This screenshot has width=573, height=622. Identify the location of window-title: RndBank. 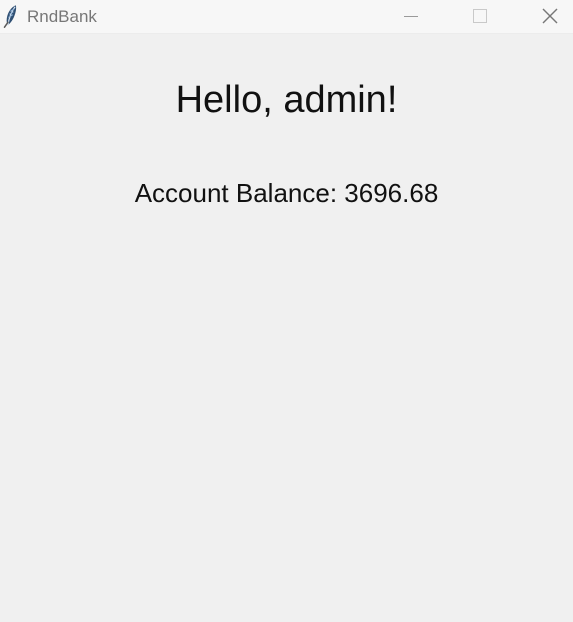
(62, 16).